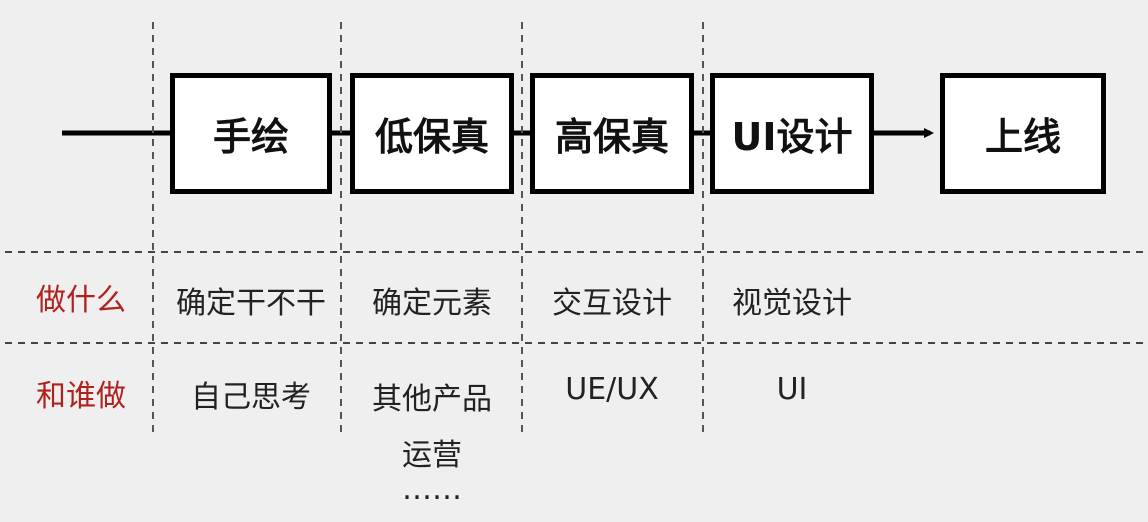 This screenshot has width=1148, height=522. Describe the element at coordinates (612, 303) in the screenshot. I see `cell-what-high-fidelity: 交互设计` at that location.